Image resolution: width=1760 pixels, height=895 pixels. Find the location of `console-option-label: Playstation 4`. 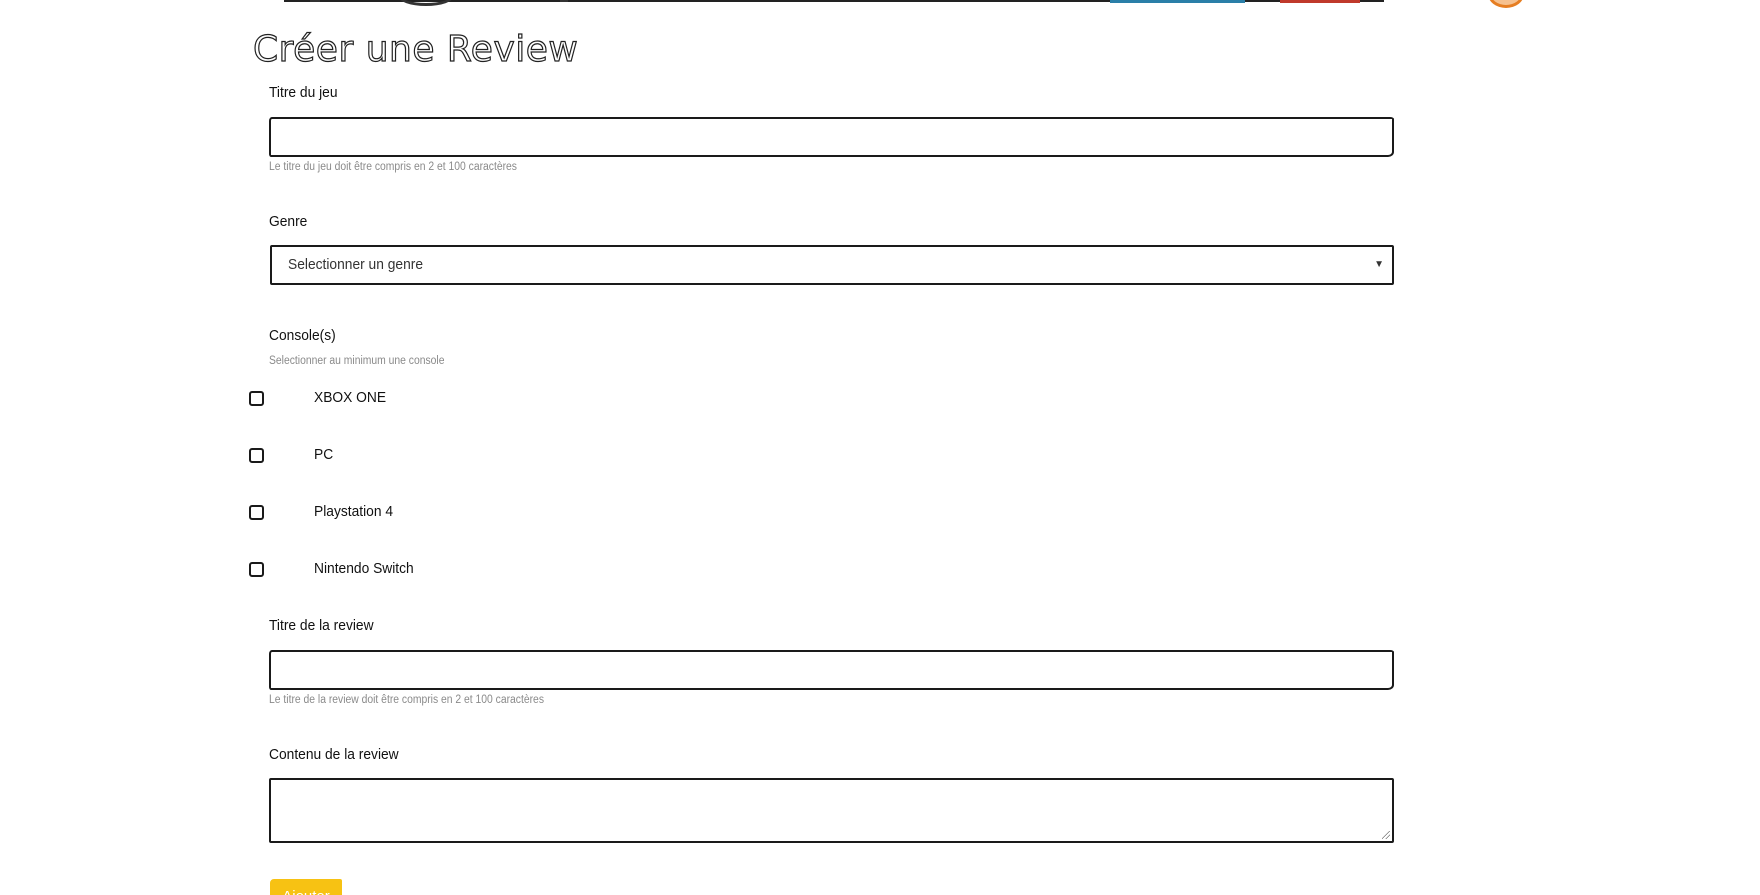

console-option-label: Playstation 4 is located at coordinates (354, 511).